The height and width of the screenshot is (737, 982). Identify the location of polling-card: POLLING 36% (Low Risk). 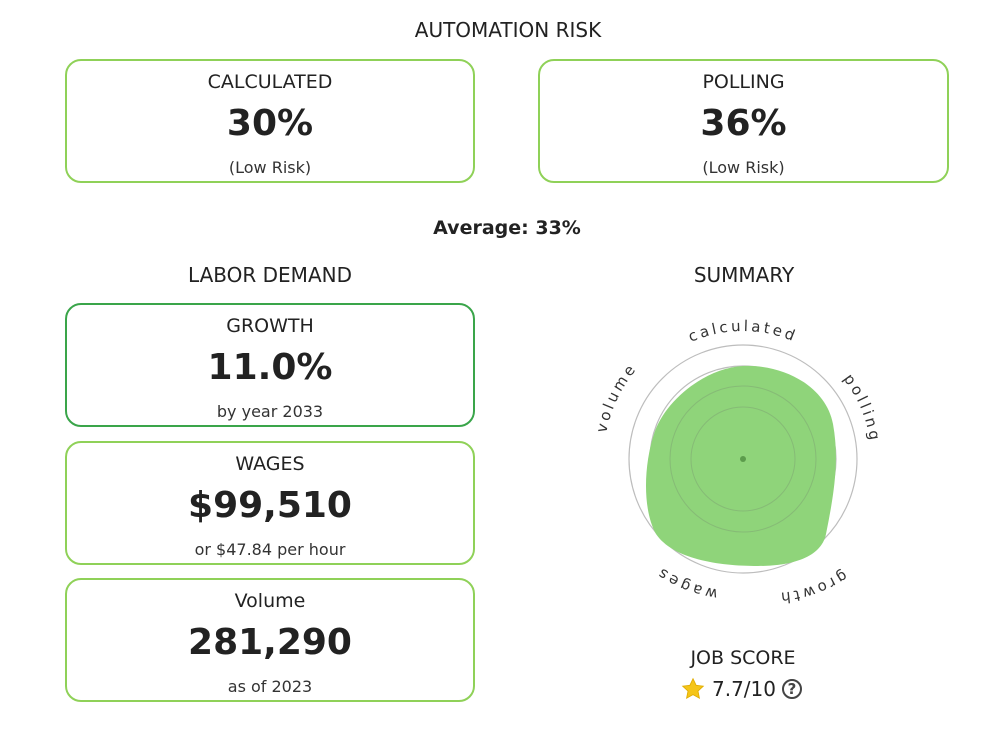
(743, 121).